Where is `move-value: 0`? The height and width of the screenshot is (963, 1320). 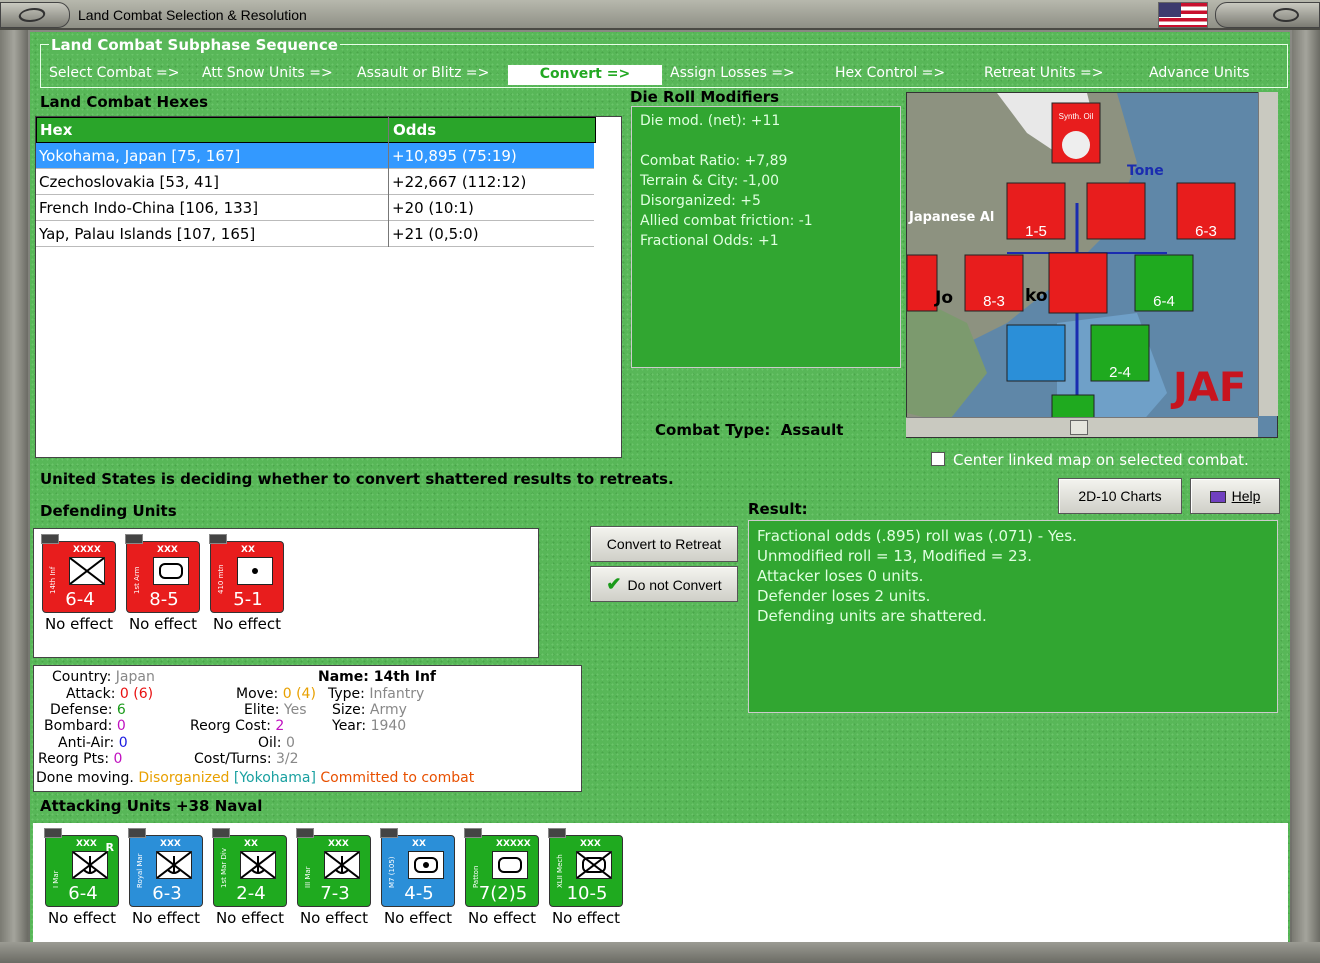 move-value: 0 is located at coordinates (287, 694).